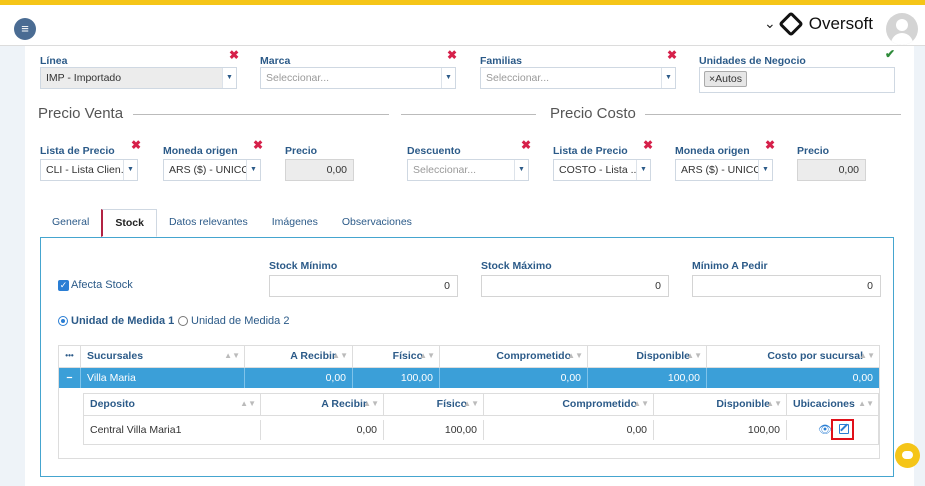 Image resolution: width=925 pixels, height=486 pixels. What do you see at coordinates (824, 404) in the screenshot?
I see `col-ubicaciones-label: Ubicaciones` at bounding box center [824, 404].